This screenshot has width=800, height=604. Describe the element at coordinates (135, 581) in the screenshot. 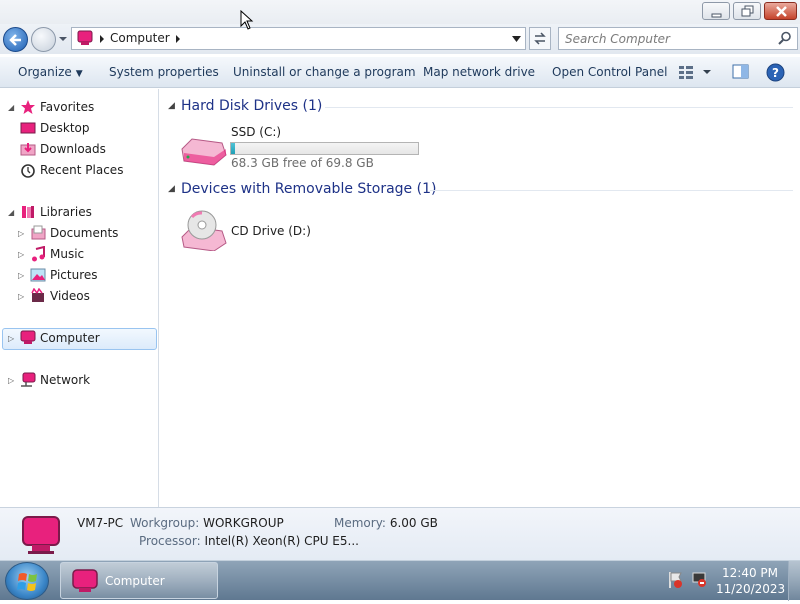

I see `taskbar-button-label: Computer` at that location.